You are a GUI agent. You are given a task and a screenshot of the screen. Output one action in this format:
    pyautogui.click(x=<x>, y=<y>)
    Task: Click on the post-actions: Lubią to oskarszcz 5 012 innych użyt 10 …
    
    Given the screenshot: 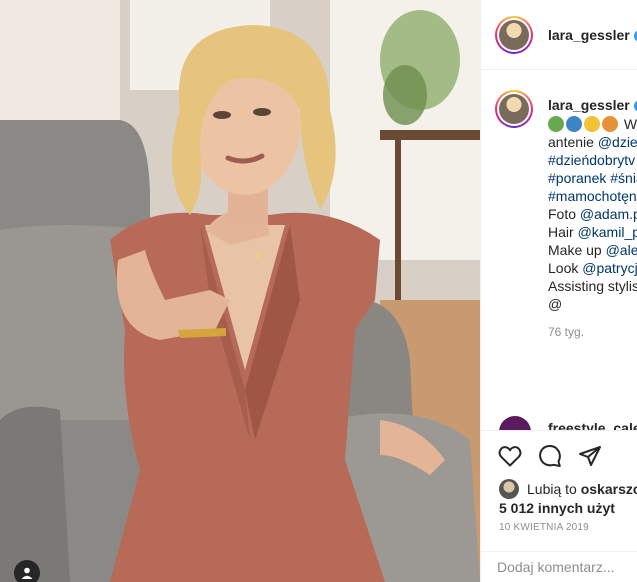 What is the action you would take?
    pyautogui.click(x=559, y=506)
    